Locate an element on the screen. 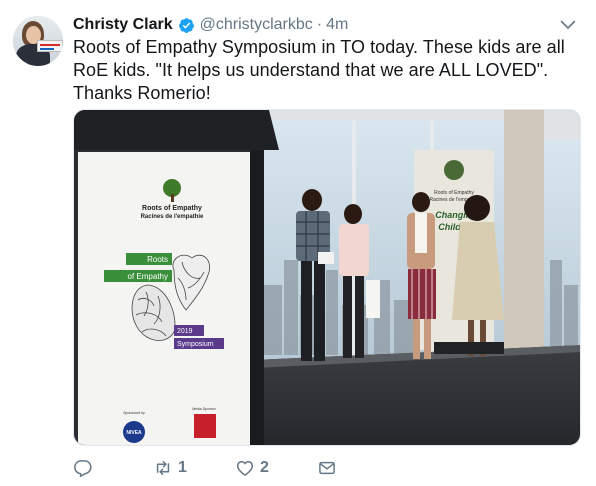 The image size is (596, 486). sponsored-by-label: Sponsored by is located at coordinates (134, 413).